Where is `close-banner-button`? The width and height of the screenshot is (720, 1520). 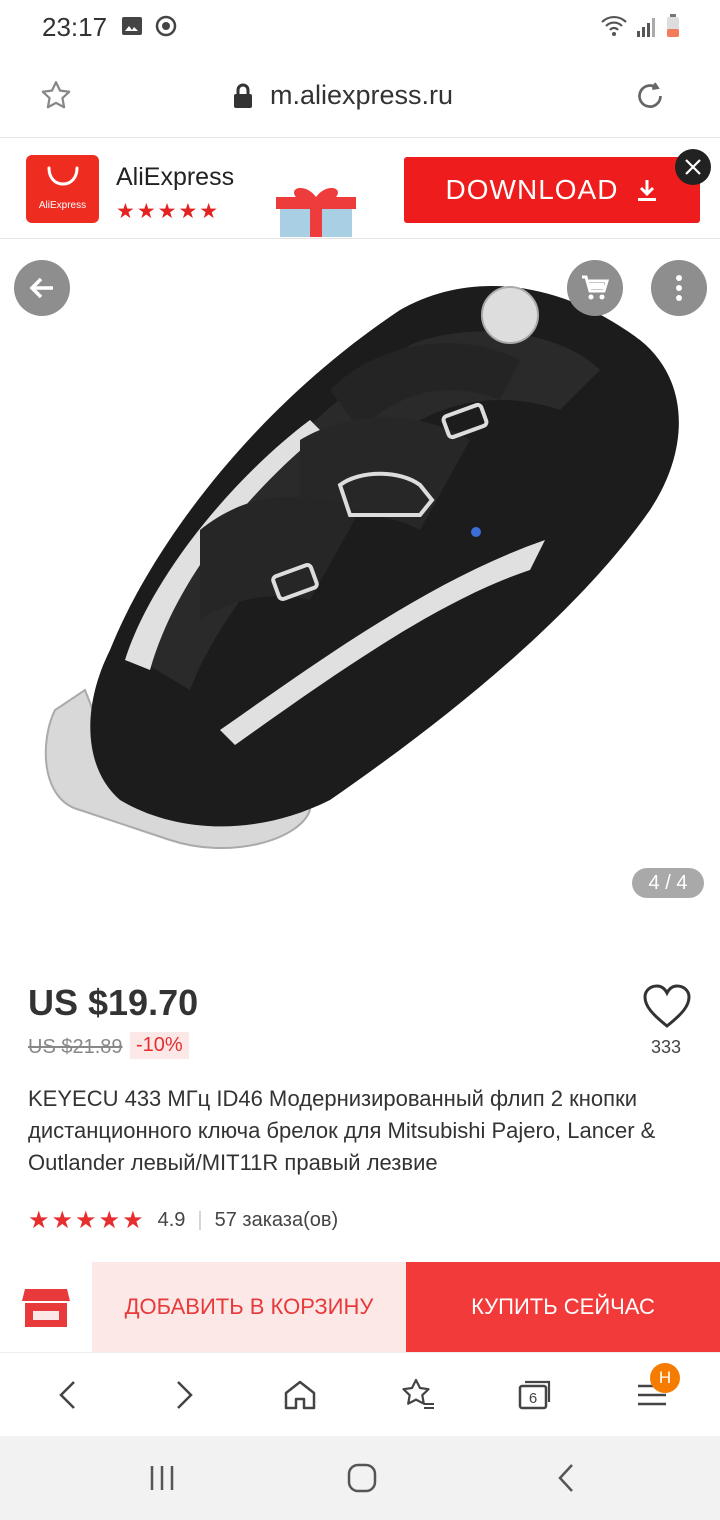 close-banner-button is located at coordinates (693, 167).